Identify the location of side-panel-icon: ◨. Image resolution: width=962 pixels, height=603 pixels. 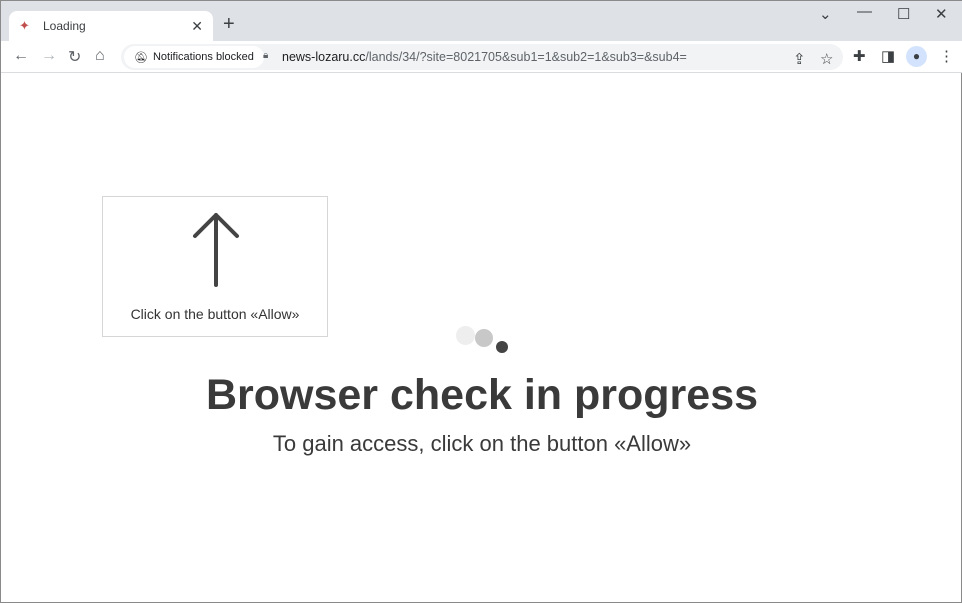
(888, 56).